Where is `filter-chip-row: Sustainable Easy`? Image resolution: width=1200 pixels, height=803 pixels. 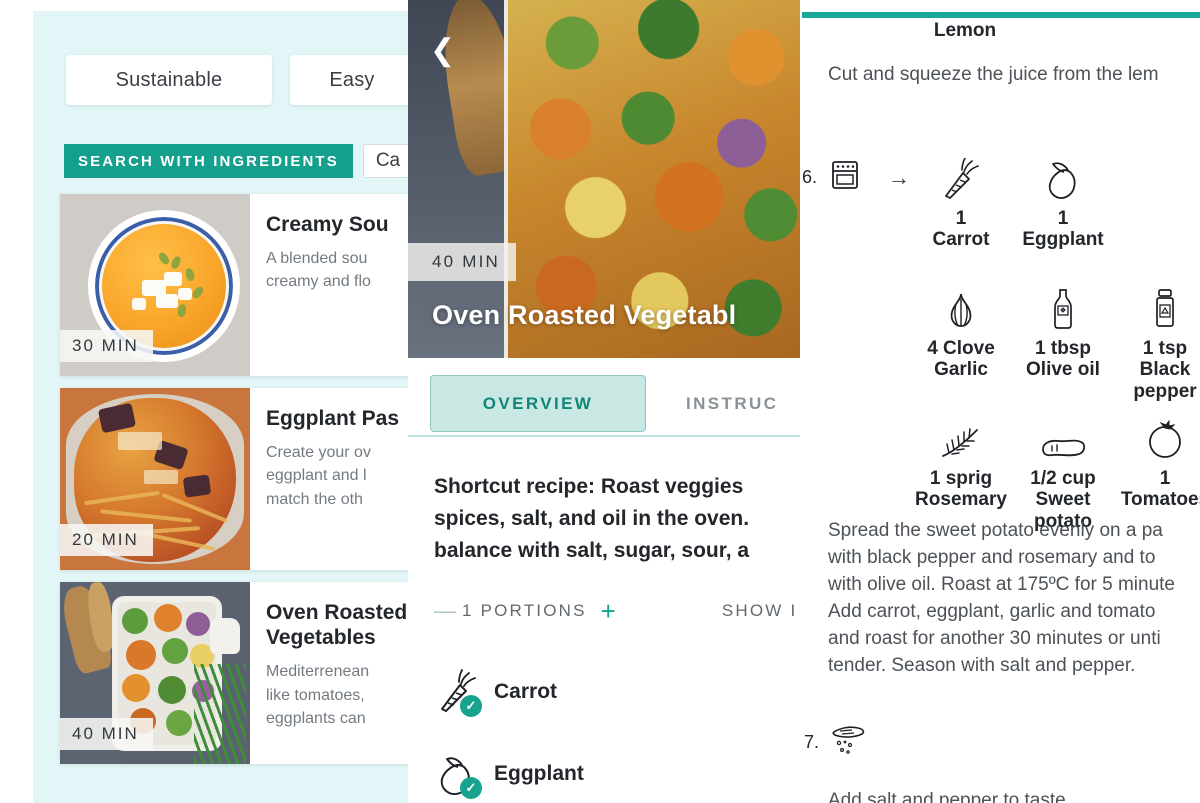 filter-chip-row: Sustainable Easy is located at coordinates (237, 80).